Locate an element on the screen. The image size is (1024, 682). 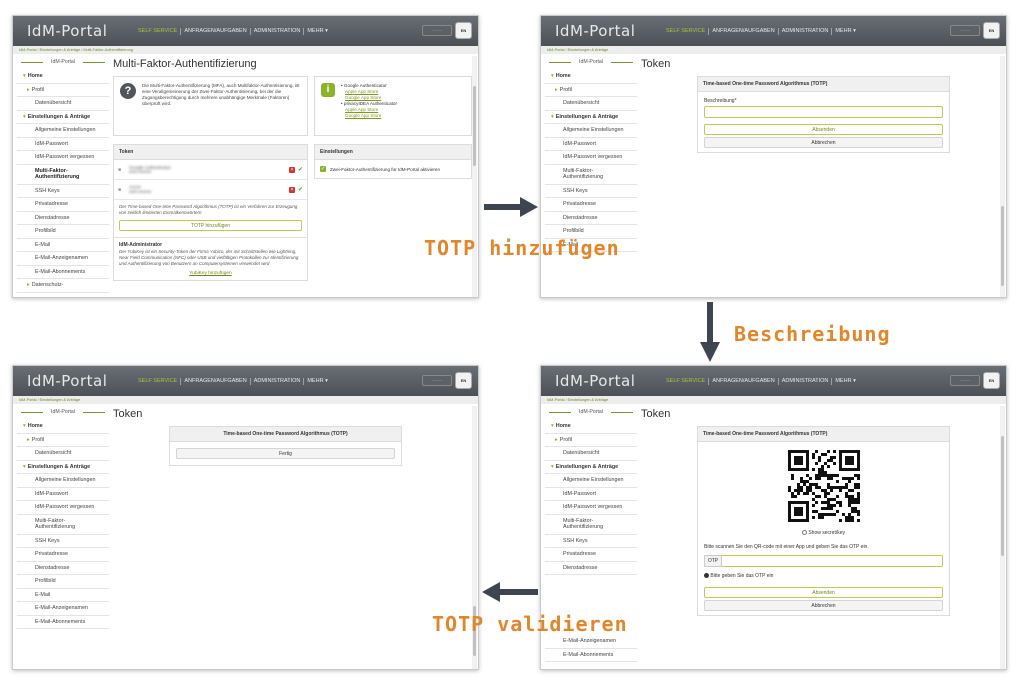
beschreibung-input is located at coordinates (823, 112).